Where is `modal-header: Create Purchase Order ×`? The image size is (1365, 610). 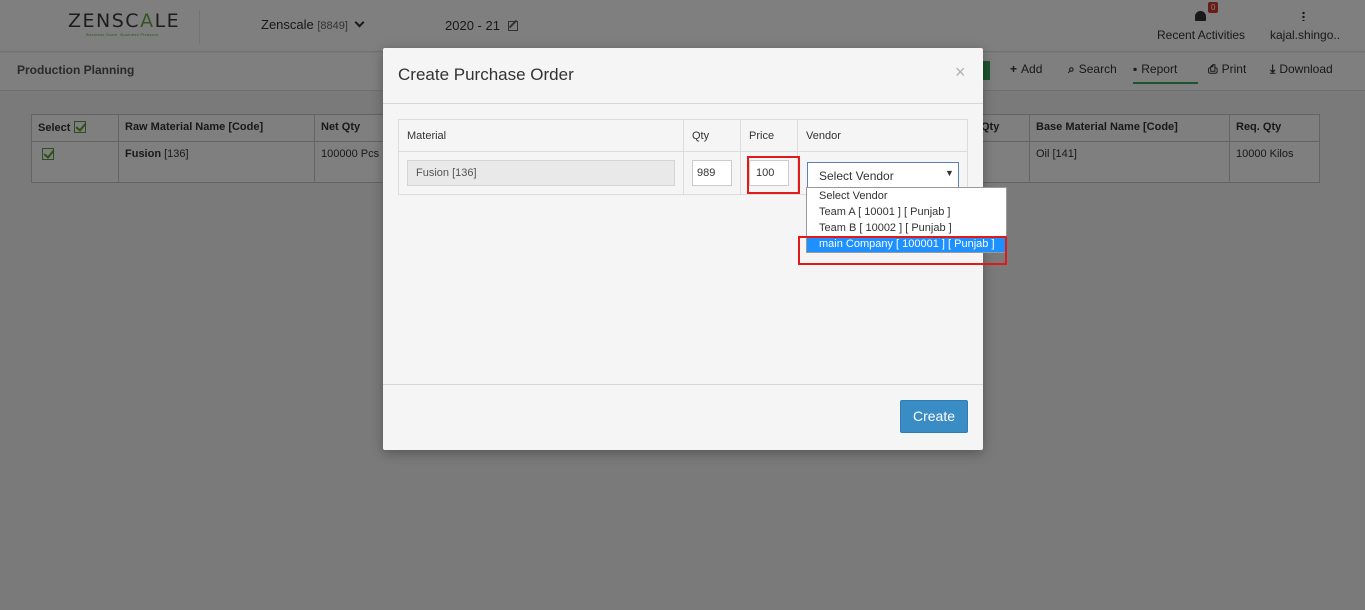
modal-header: Create Purchase Order × is located at coordinates (683, 76).